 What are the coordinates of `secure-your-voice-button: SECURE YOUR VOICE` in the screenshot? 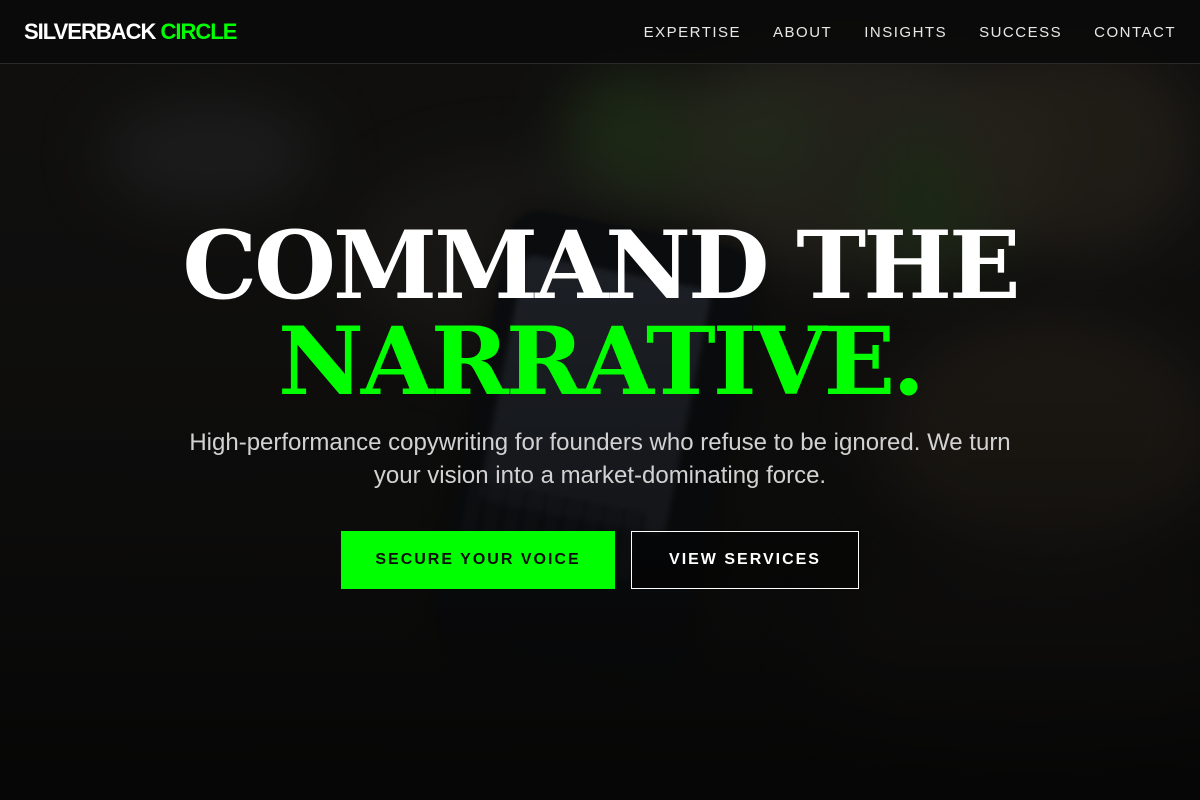 It's located at (478, 560).